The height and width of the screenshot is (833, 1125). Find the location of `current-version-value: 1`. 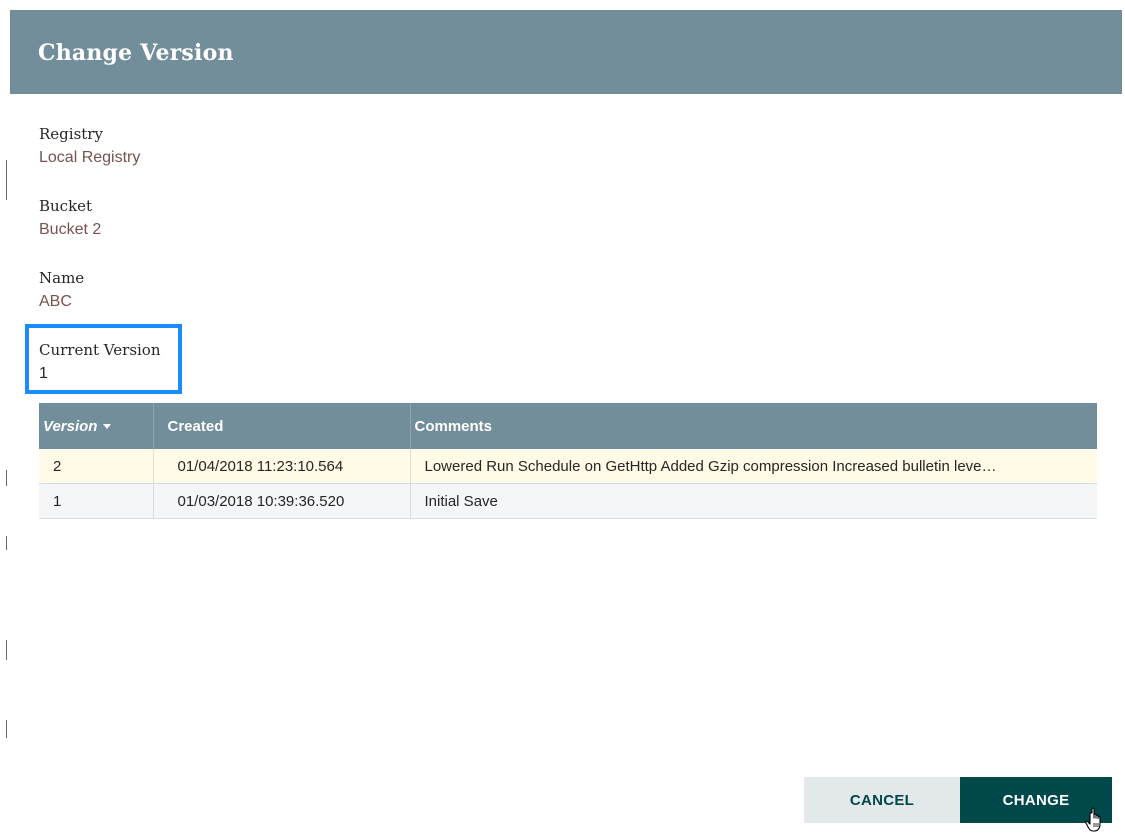

current-version-value: 1 is located at coordinates (43, 373).